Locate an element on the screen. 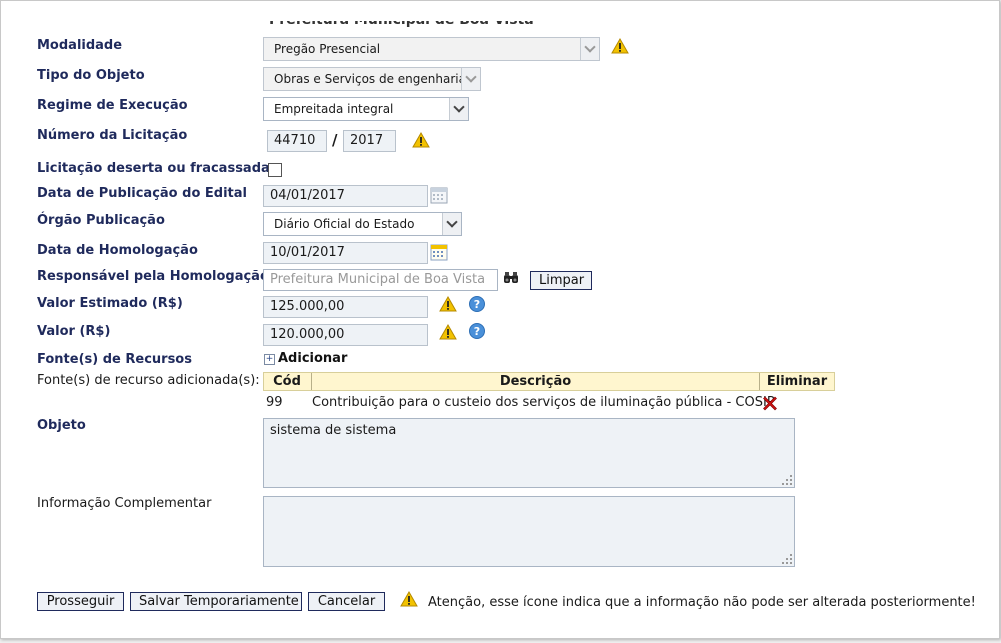 Image resolution: width=1001 pixels, height=643 pixels. objeto-label: Objeto is located at coordinates (61, 425).